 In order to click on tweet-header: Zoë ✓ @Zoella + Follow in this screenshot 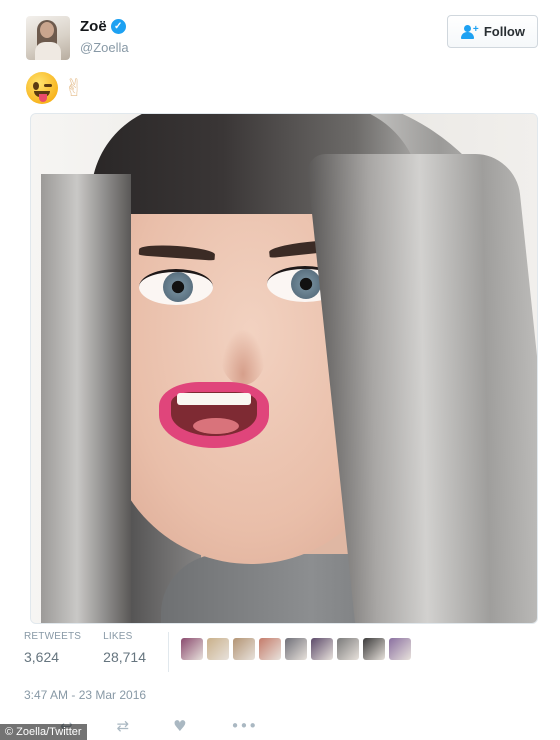, I will do `click(282, 39)`.